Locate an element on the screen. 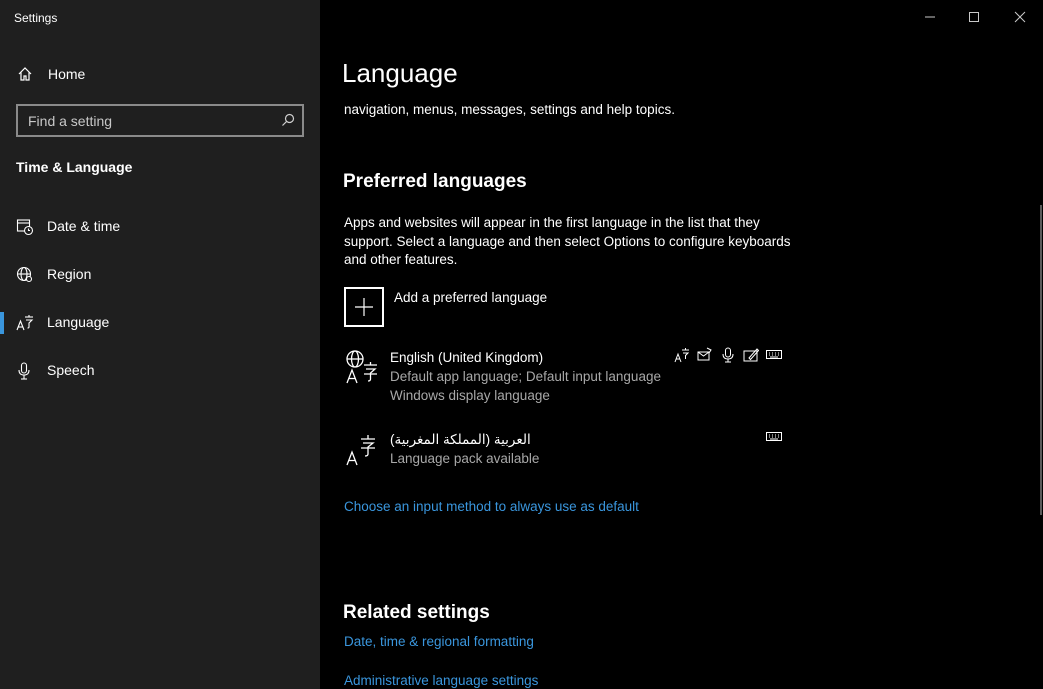 The height and width of the screenshot is (689, 1043). search-input is located at coordinates (146, 120).